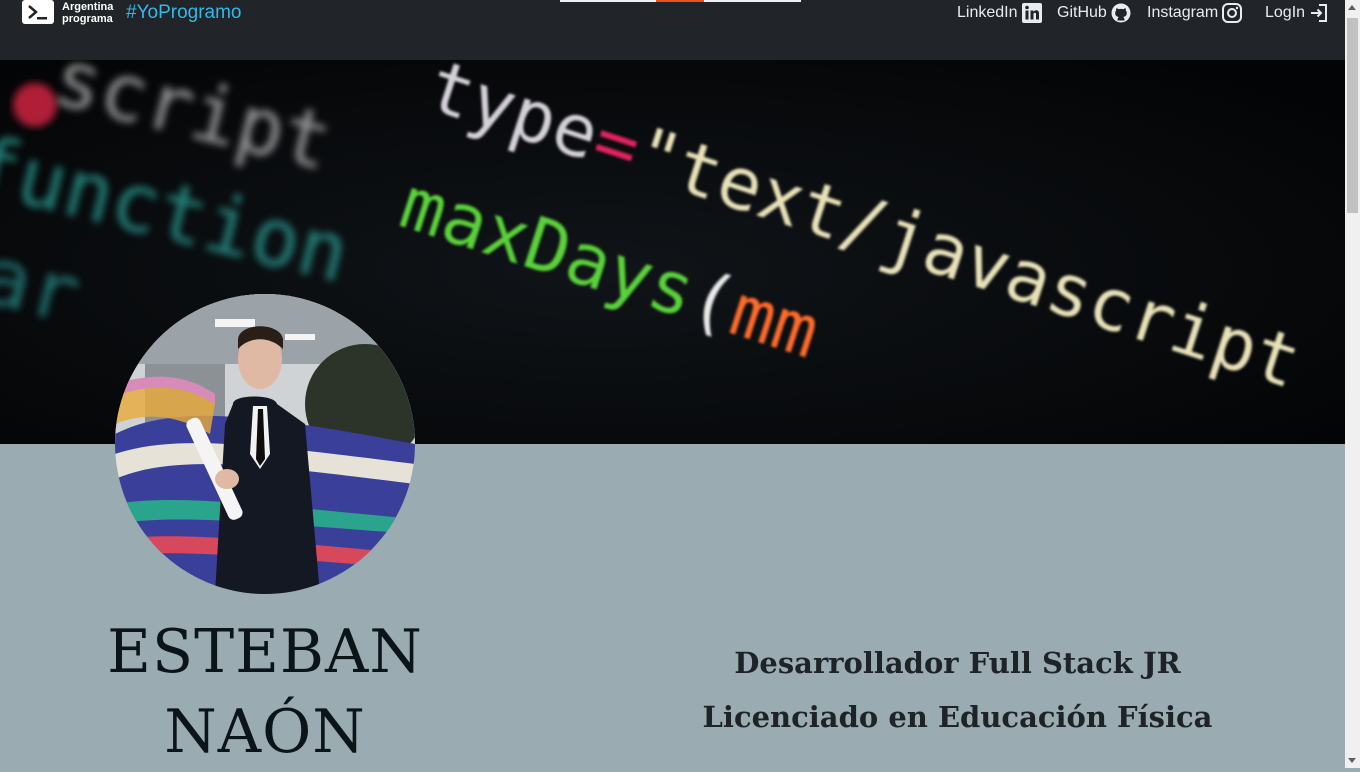 This screenshot has height=772, width=1360. I want to click on login-label: LogIn, so click(1285, 12).